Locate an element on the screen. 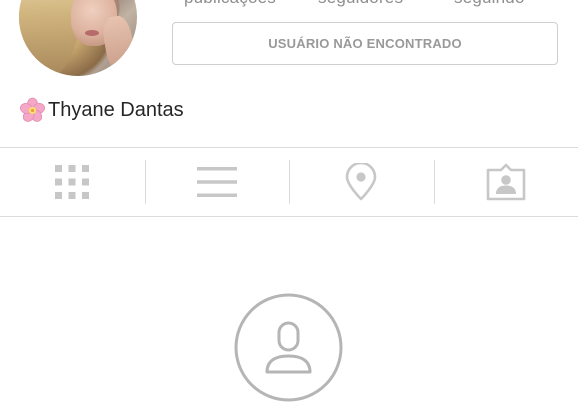 This screenshot has width=578, height=420. person-circle-icon is located at coordinates (288, 347).